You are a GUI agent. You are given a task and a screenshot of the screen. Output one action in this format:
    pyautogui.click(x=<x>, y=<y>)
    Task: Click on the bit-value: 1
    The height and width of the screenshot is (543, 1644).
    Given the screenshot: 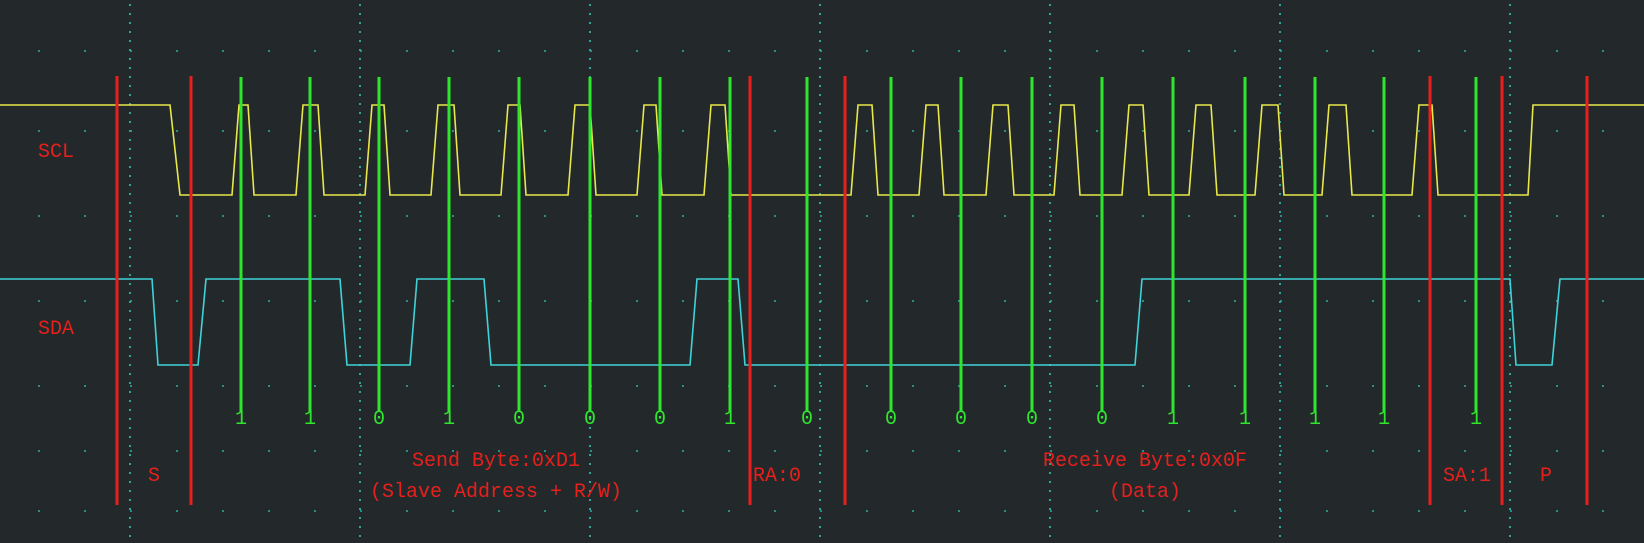 What is the action you would take?
    pyautogui.click(x=310, y=419)
    